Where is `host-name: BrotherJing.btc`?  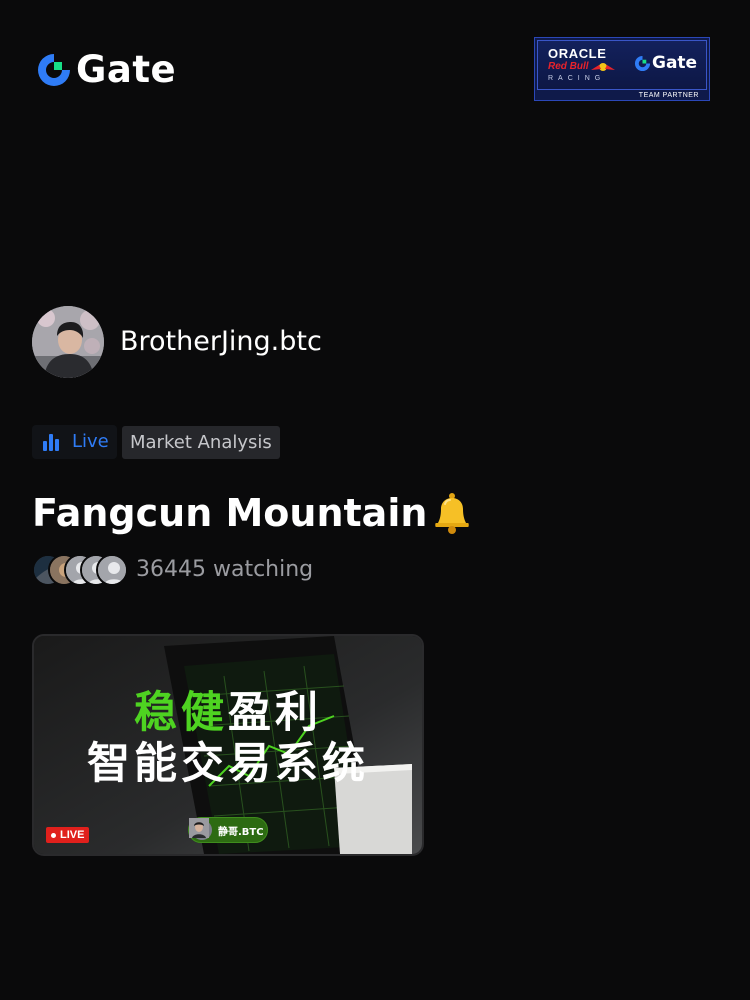 host-name: BrotherJing.btc is located at coordinates (221, 342).